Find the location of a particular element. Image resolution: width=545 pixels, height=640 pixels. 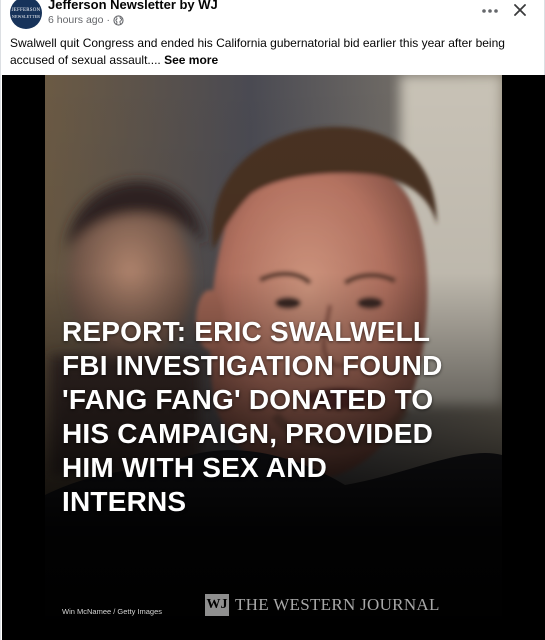

post-meta: 6 hours ago · is located at coordinates (86, 20).